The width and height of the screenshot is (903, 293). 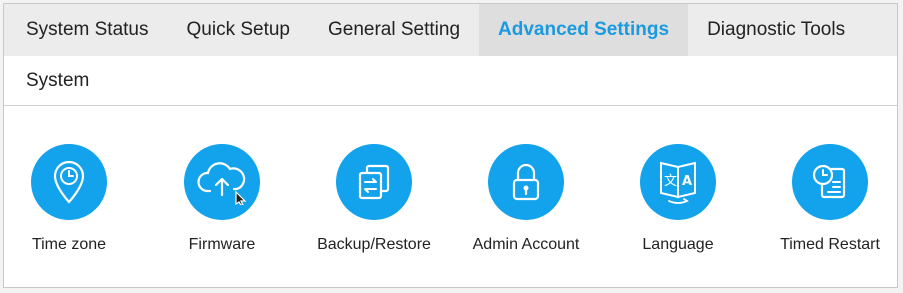 What do you see at coordinates (687, 181) in the screenshot?
I see `svg-text: A` at bounding box center [687, 181].